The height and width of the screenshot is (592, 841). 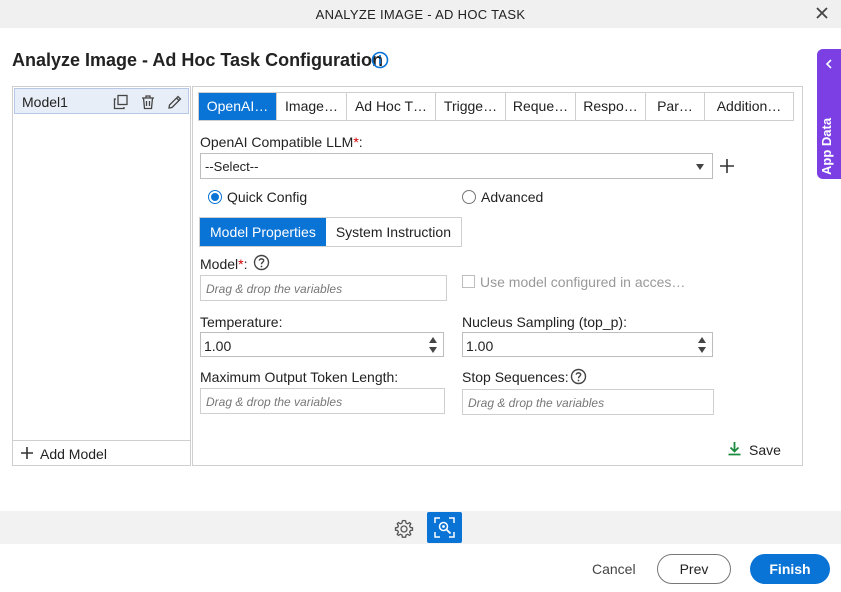 I want to click on max-tokens-label: Maximum Output Token Length:, so click(x=299, y=377).